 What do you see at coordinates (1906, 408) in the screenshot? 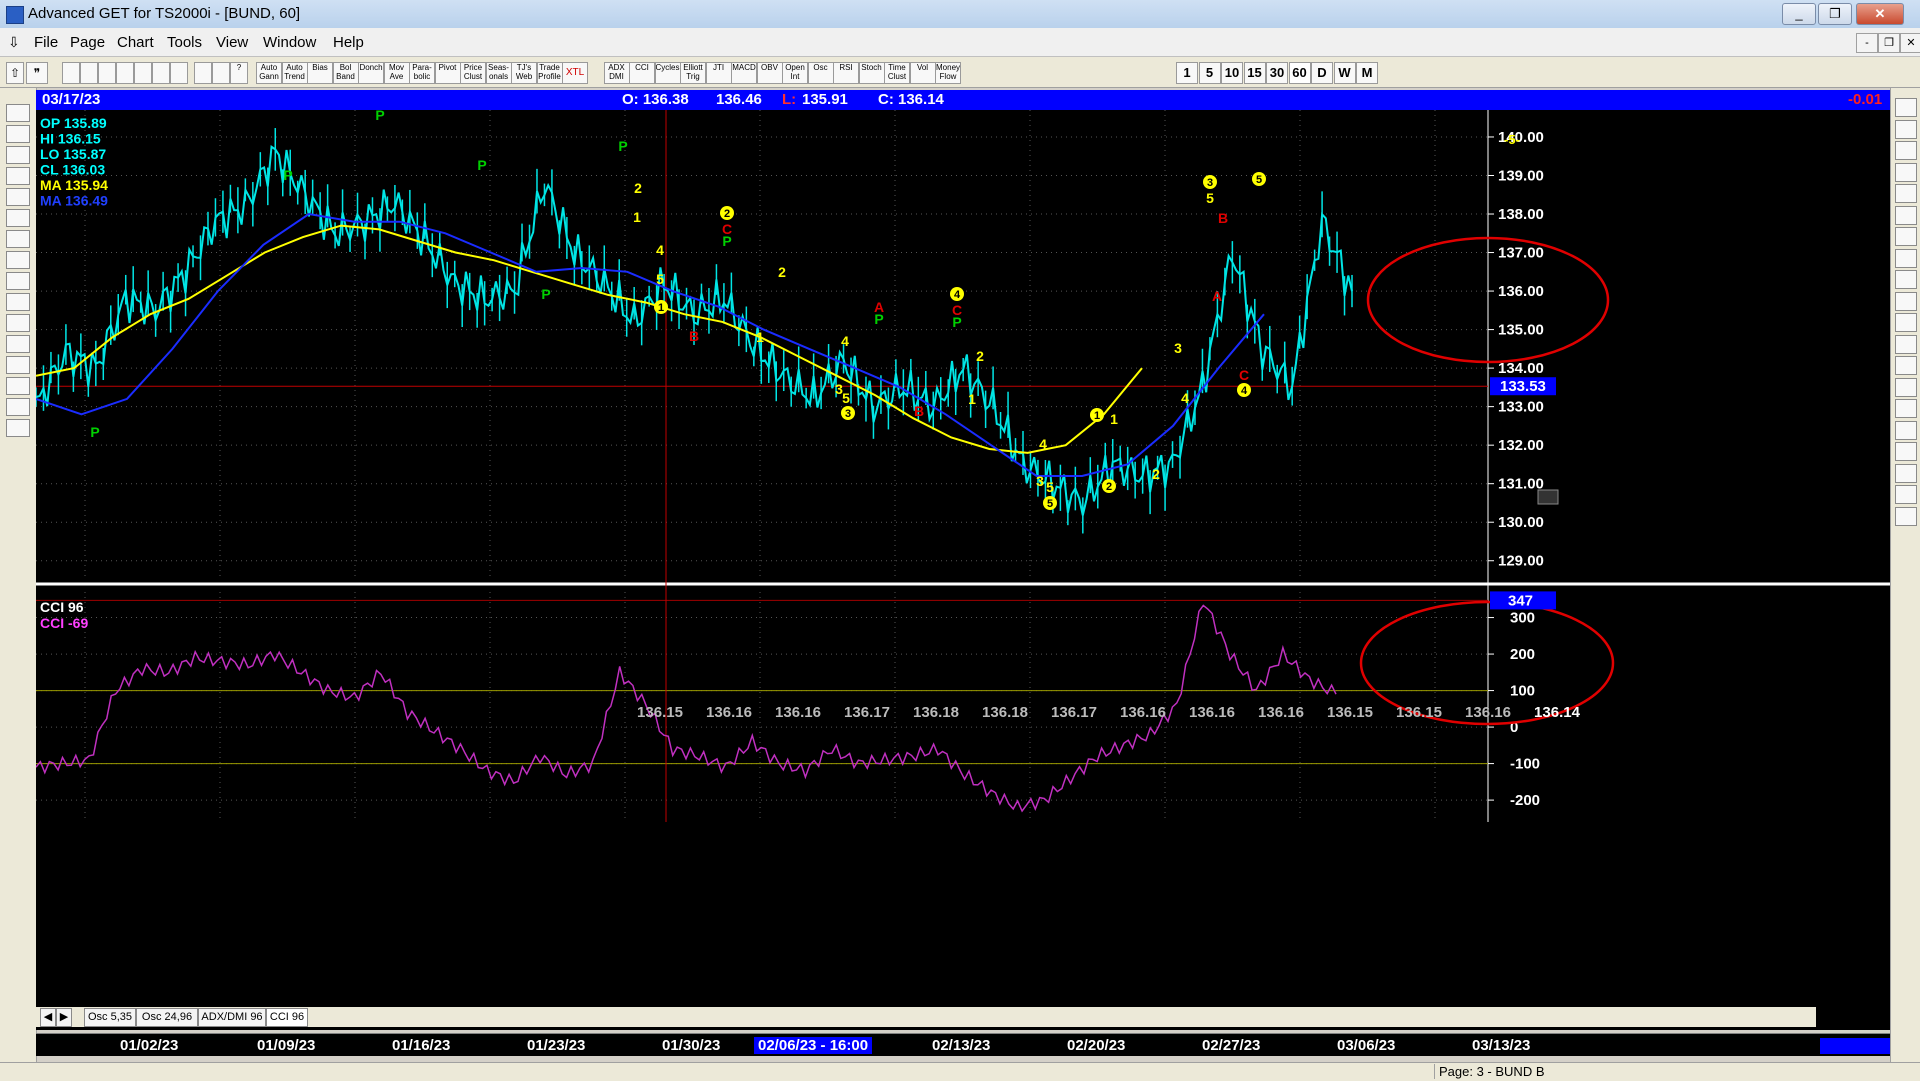
I see `text-icon` at bounding box center [1906, 408].